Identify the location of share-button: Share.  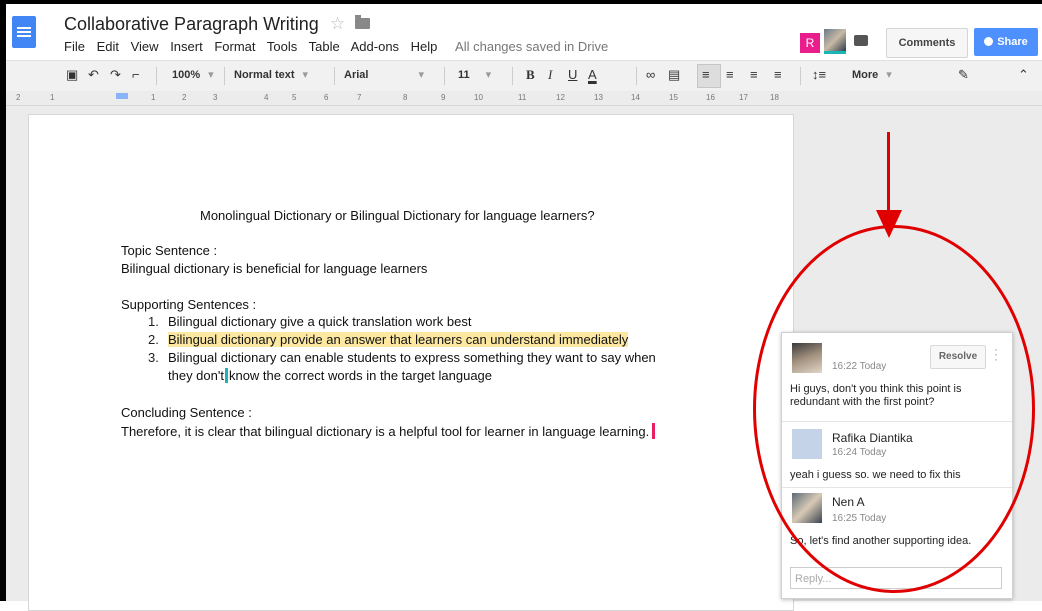
(1006, 42).